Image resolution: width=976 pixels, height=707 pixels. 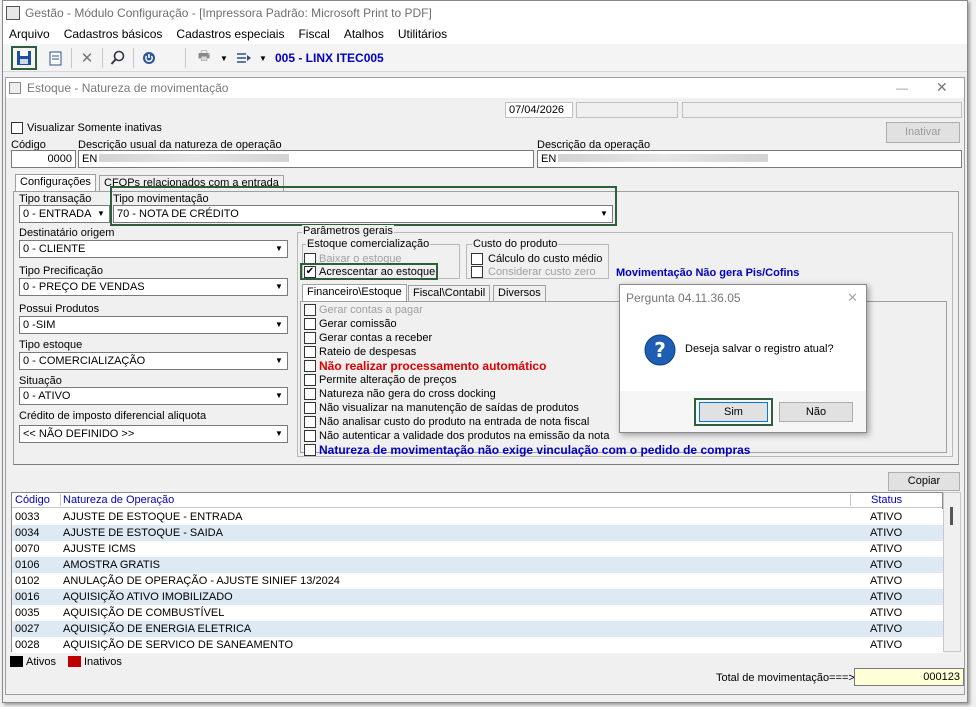 What do you see at coordinates (27, 533) in the screenshot?
I see `row-code: 0034` at bounding box center [27, 533].